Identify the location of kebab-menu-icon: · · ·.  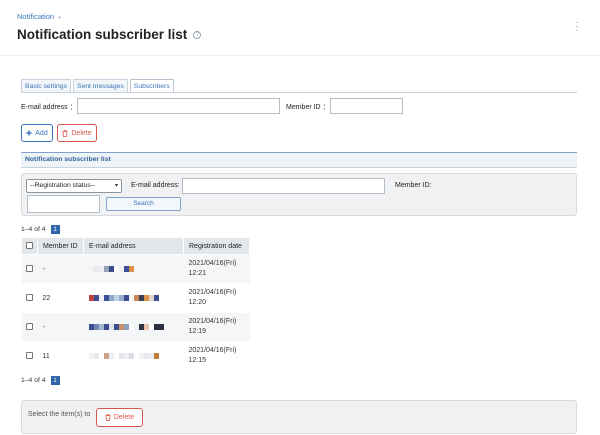
(577, 26).